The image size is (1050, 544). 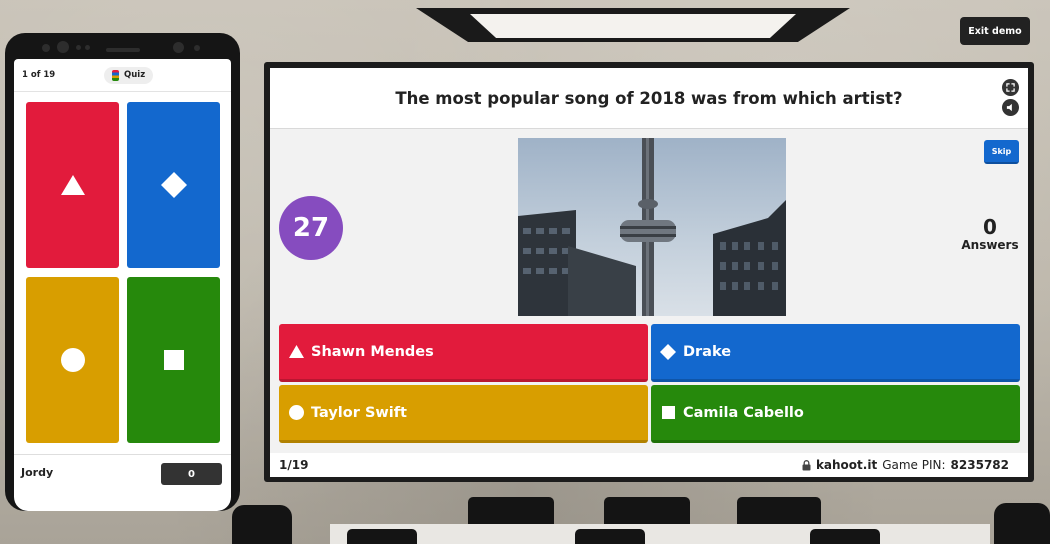 I want to click on diamond-answer-button, so click(x=173, y=185).